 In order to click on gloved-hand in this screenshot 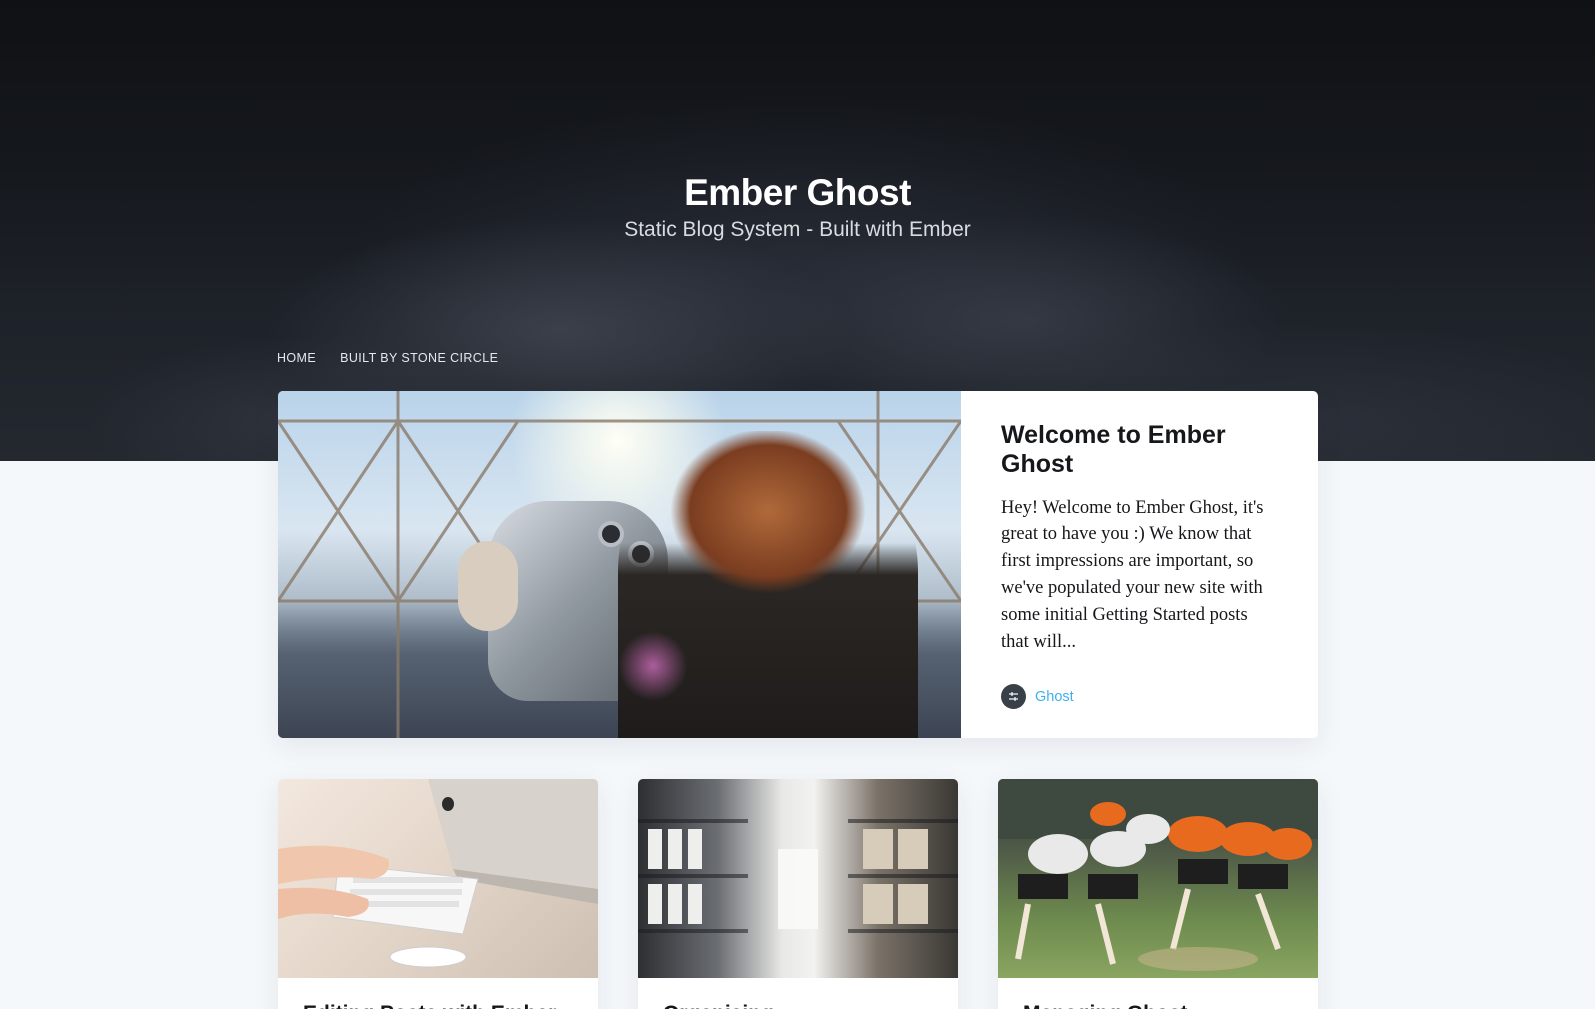, I will do `click(488, 586)`.